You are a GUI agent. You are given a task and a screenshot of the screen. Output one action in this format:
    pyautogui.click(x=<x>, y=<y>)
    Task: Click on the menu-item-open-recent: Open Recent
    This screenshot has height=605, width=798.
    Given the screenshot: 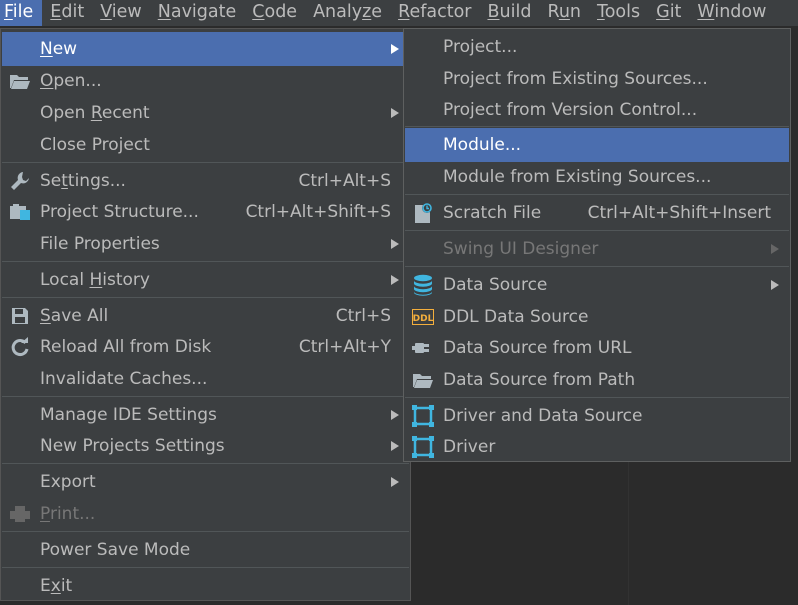 What is the action you would take?
    pyautogui.click(x=205, y=113)
    